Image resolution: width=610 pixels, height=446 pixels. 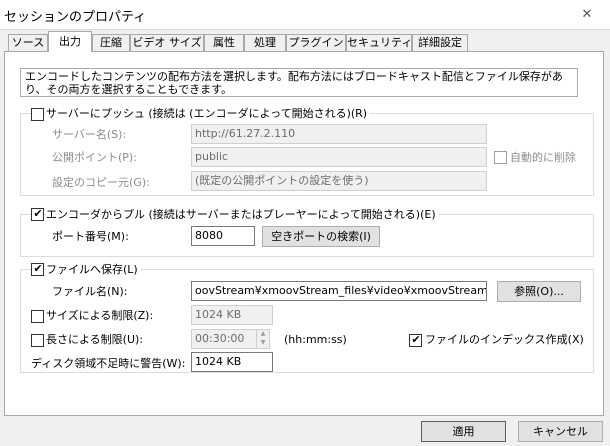 What do you see at coordinates (37, 214) in the screenshot?
I see `pull-checkbox` at bounding box center [37, 214].